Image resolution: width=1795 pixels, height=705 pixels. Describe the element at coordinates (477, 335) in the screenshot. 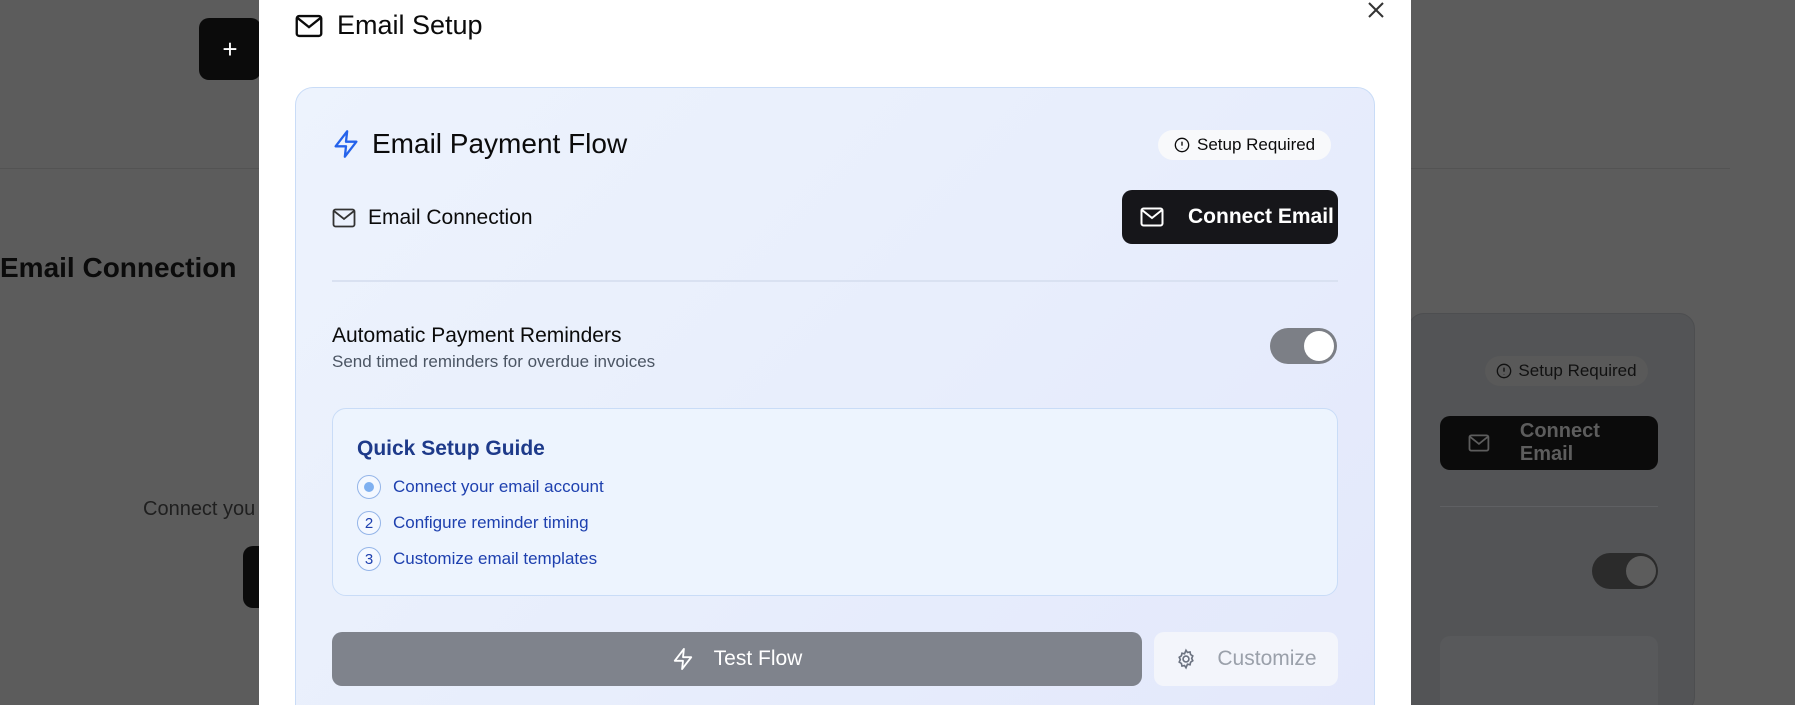

I see `reminders-title: Automatic Payment Reminders` at that location.